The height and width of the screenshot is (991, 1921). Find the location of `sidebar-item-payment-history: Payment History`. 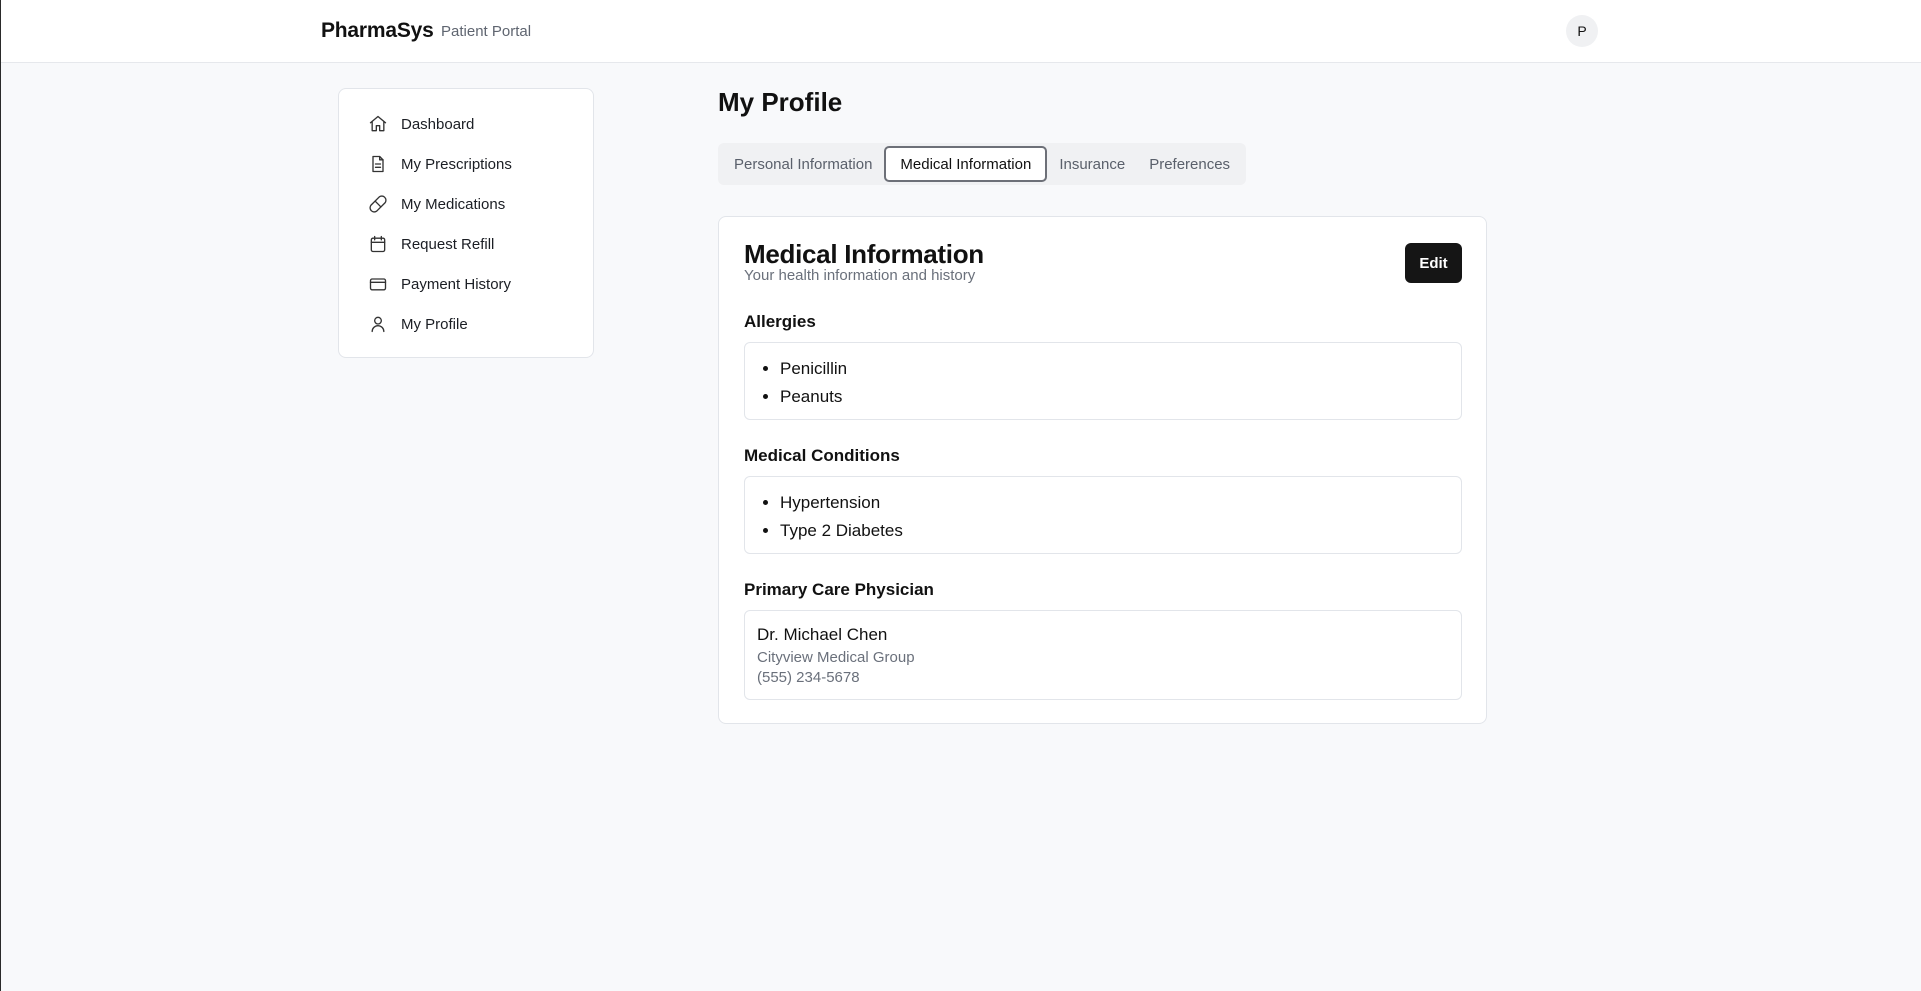

sidebar-item-payment-history: Payment History is located at coordinates (466, 284).